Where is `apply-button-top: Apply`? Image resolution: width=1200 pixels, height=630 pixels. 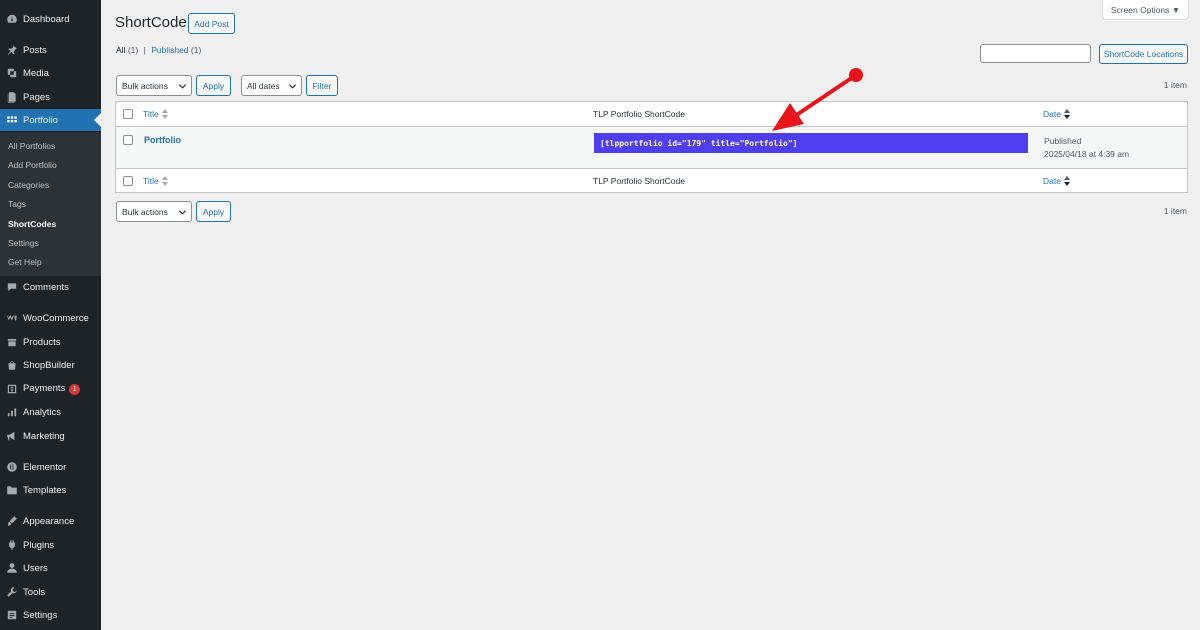 apply-button-top: Apply is located at coordinates (213, 85).